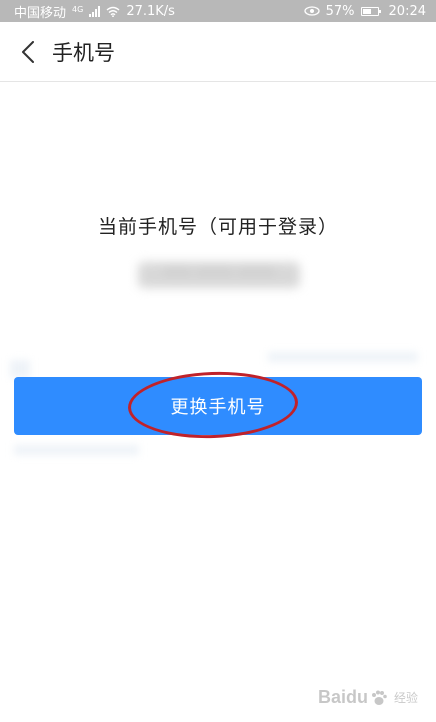 The width and height of the screenshot is (436, 722). I want to click on clock: 20:24, so click(407, 11).